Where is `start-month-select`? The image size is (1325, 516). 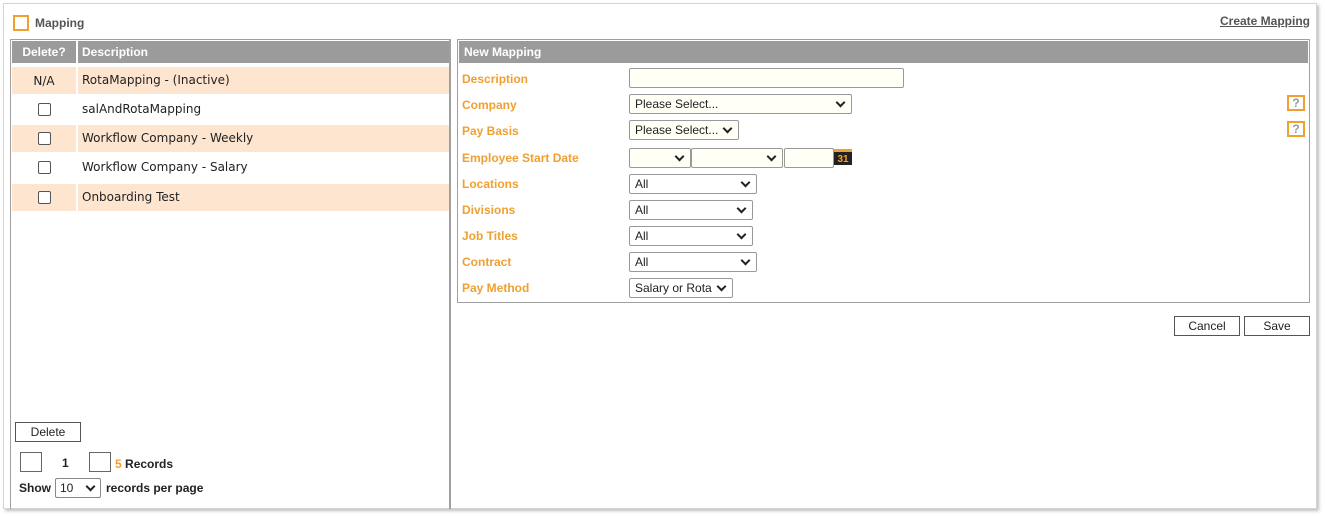 start-month-select is located at coordinates (737, 158).